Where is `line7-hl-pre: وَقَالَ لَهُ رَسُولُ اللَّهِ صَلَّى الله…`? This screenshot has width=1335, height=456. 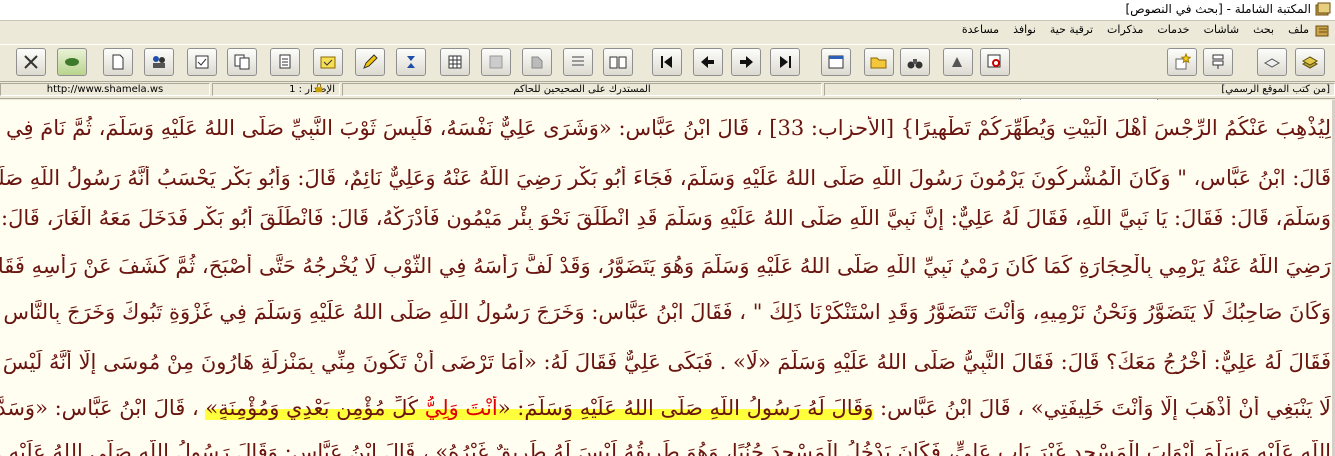
line7-hl-pre: وَقَالَ لَهُ رَسُولُ اللَّهِ صَلَّى الله… is located at coordinates (685, 408).